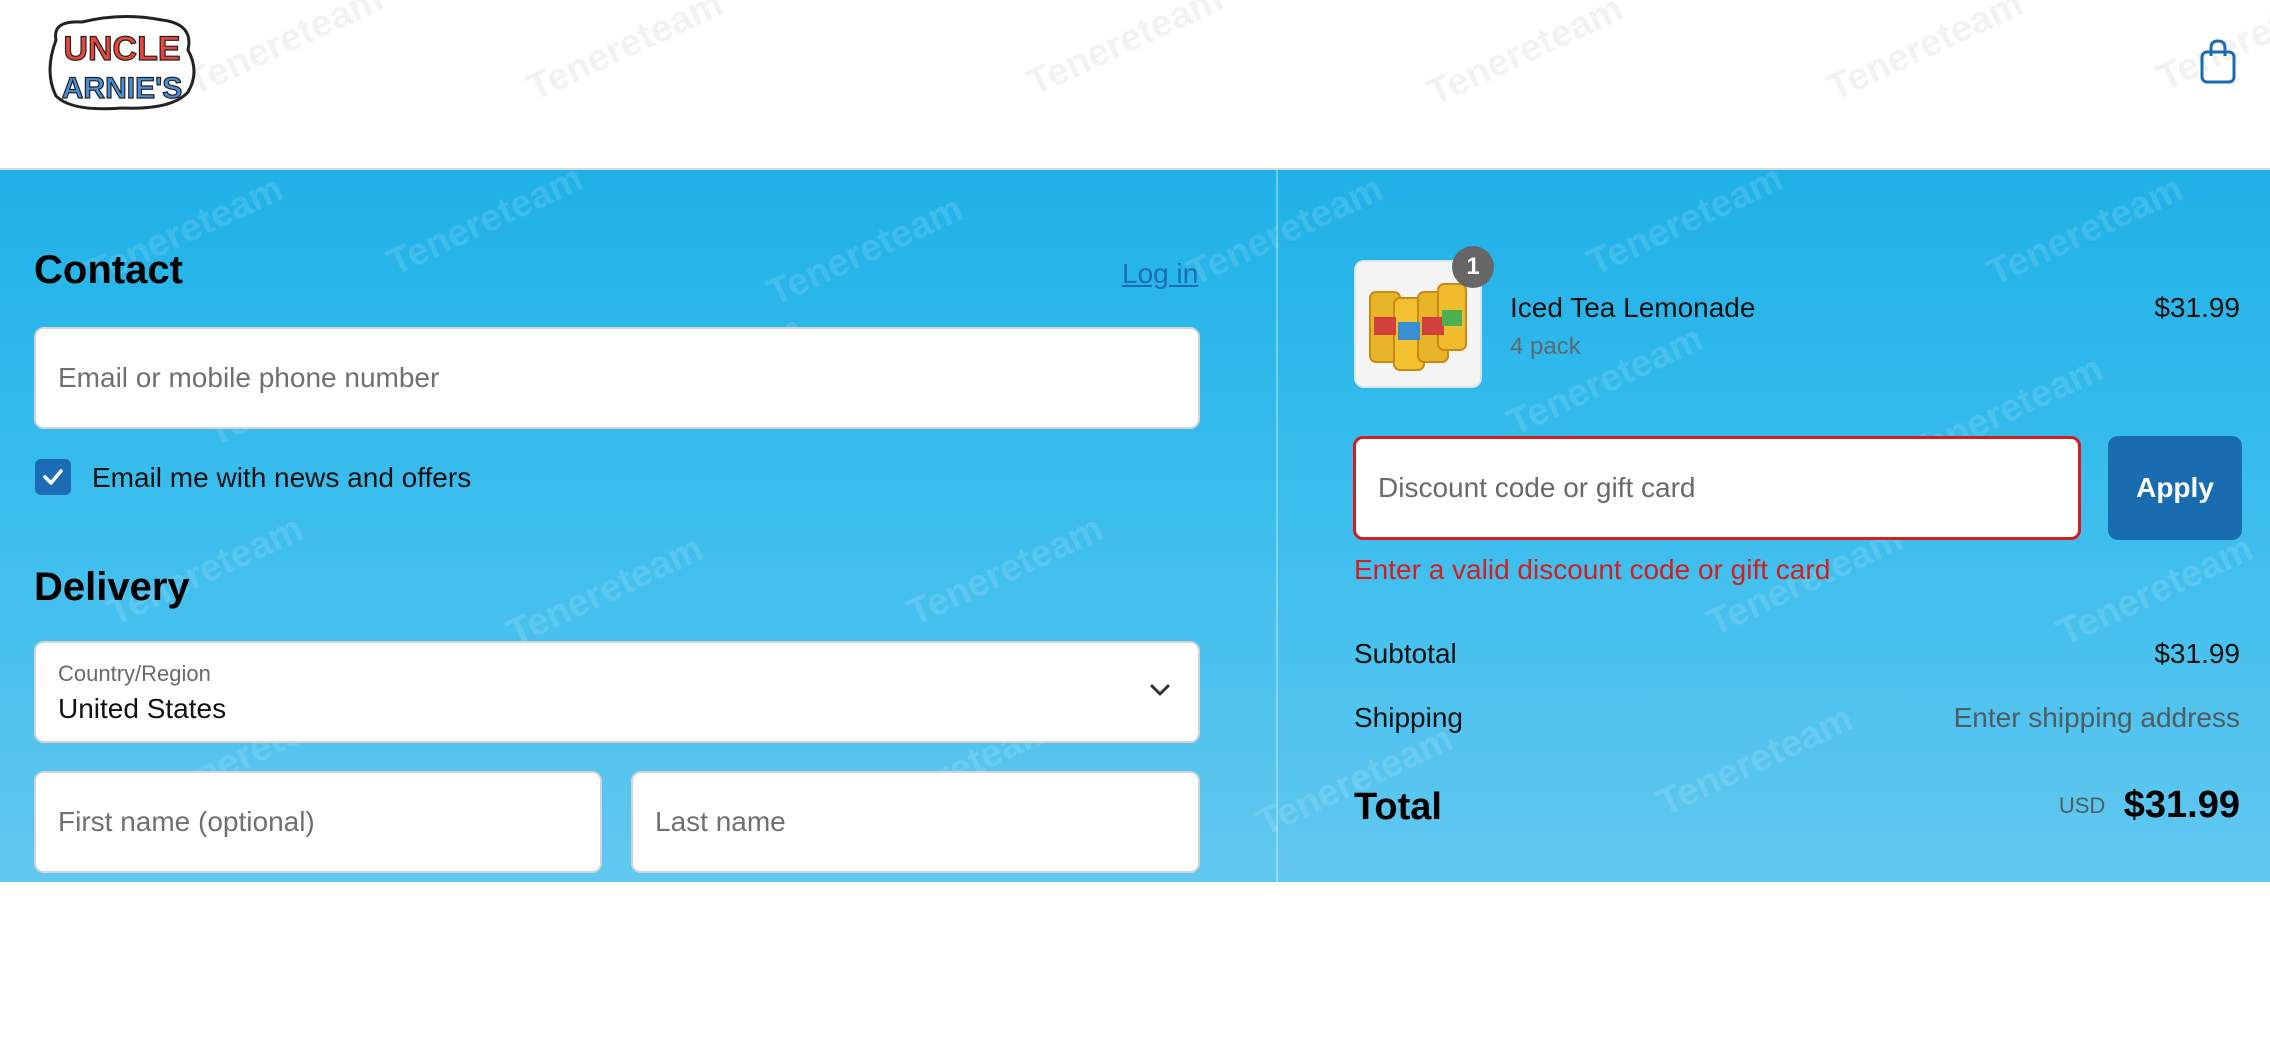  What do you see at coordinates (2197, 653) in the screenshot?
I see `subtotal-value: $31.99` at bounding box center [2197, 653].